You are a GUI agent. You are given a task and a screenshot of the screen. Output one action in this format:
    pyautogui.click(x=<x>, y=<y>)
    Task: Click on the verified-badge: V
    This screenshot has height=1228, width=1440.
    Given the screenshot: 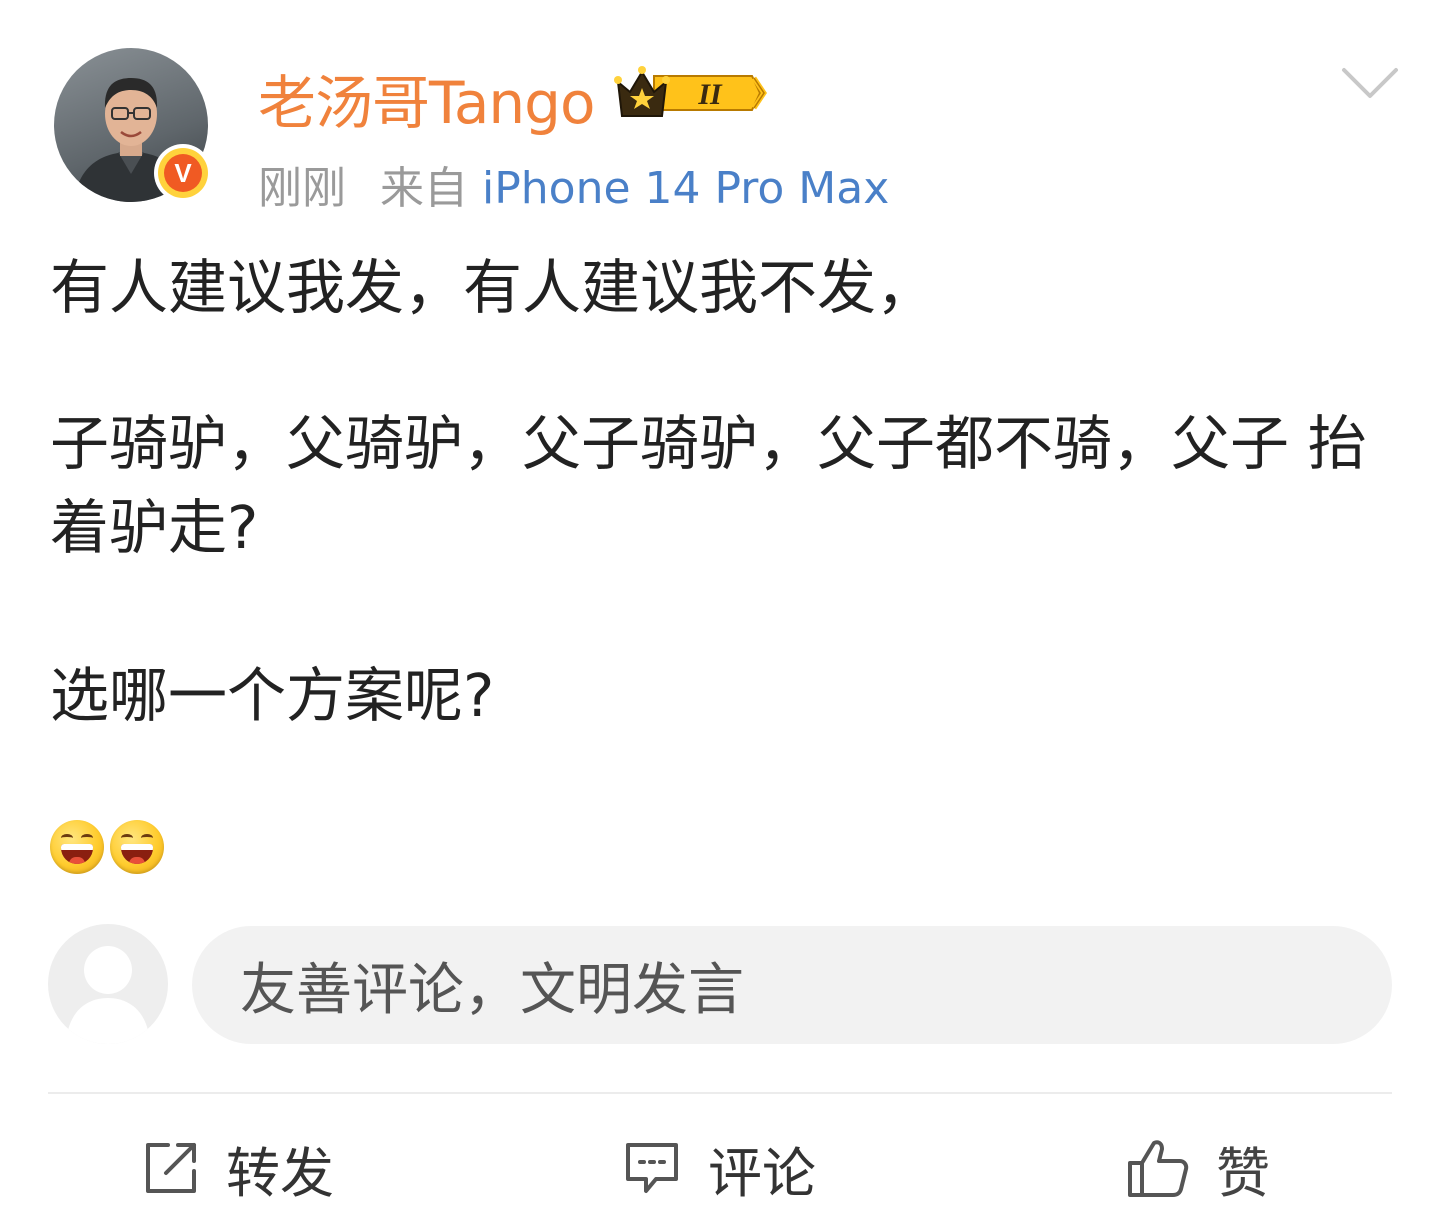 What is the action you would take?
    pyautogui.click(x=183, y=173)
    